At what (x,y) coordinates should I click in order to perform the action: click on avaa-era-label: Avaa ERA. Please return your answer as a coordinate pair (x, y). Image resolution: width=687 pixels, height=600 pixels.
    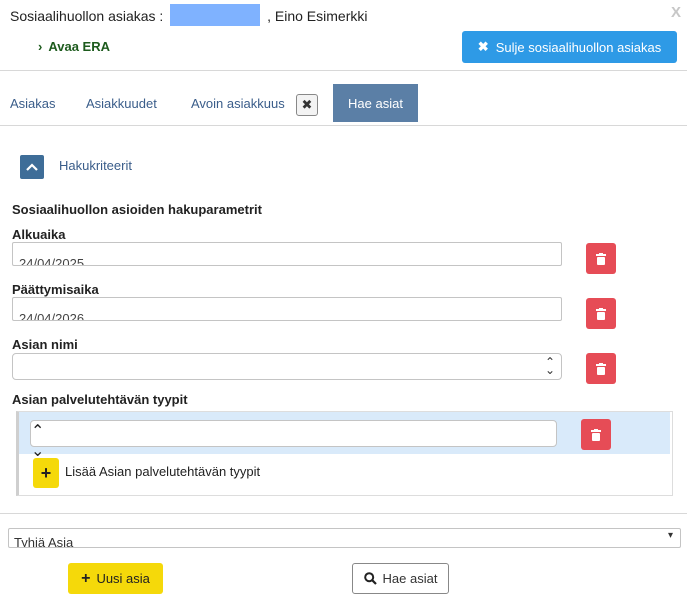
    Looking at the image, I should click on (79, 46).